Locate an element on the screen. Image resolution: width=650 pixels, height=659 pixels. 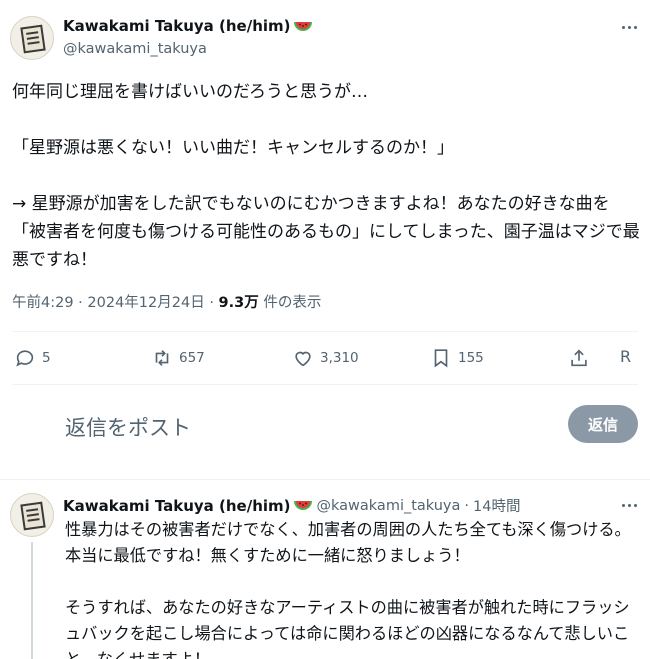
tweet-paragraph: 「星野源は悪くない！いい曲だ！キャンセルするのか！」 is located at coordinates (233, 148).